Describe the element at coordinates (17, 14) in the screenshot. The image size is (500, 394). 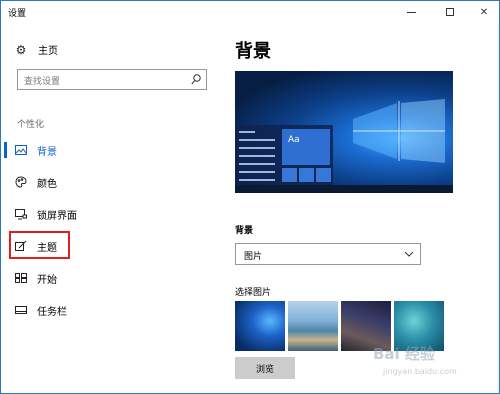
I see `window-title: 设置` at that location.